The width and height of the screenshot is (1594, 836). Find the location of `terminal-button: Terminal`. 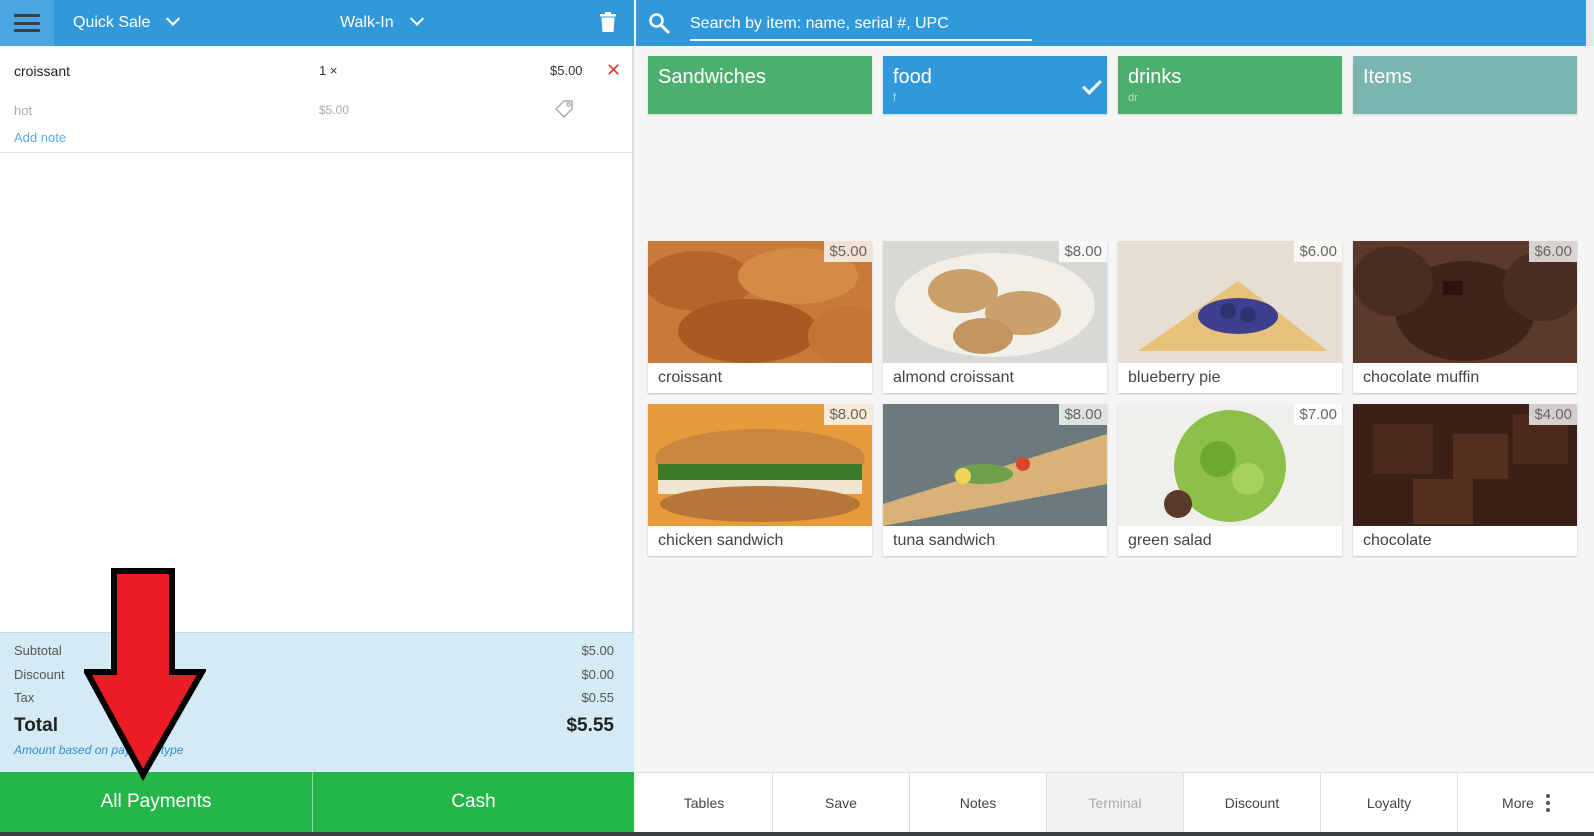

terminal-button: Terminal is located at coordinates (1115, 802).